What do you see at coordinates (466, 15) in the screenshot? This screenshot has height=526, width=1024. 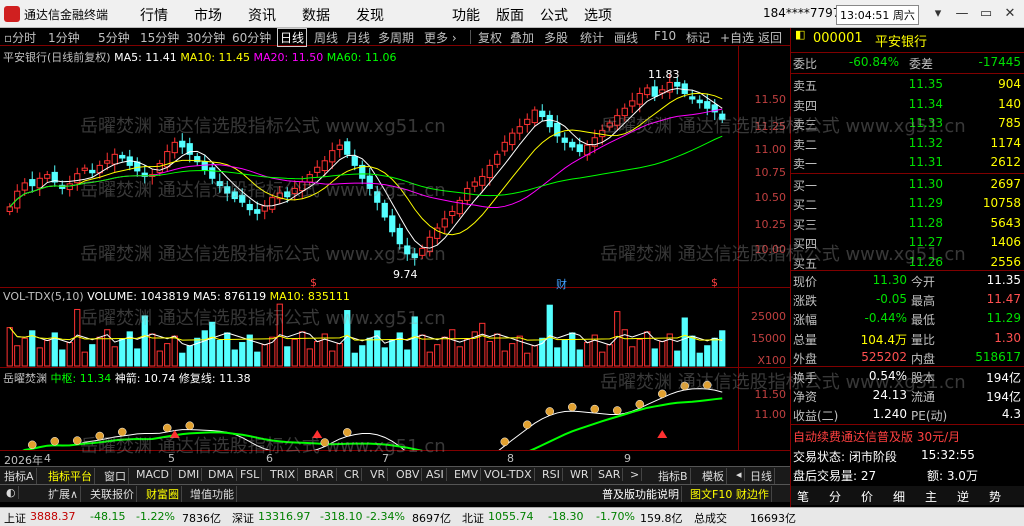 I see `menu-functions: 功能` at bounding box center [466, 15].